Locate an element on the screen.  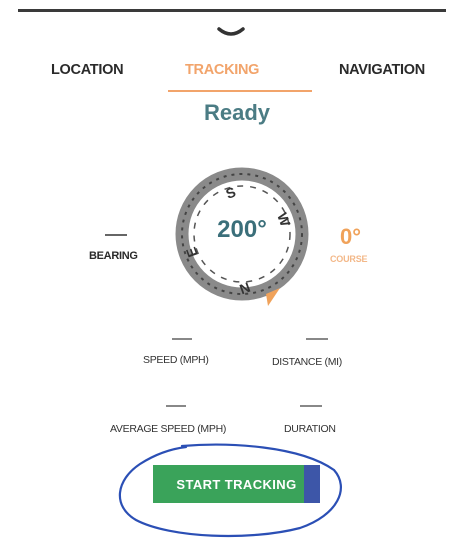
duration-value-placeholder is located at coordinates (311, 406).